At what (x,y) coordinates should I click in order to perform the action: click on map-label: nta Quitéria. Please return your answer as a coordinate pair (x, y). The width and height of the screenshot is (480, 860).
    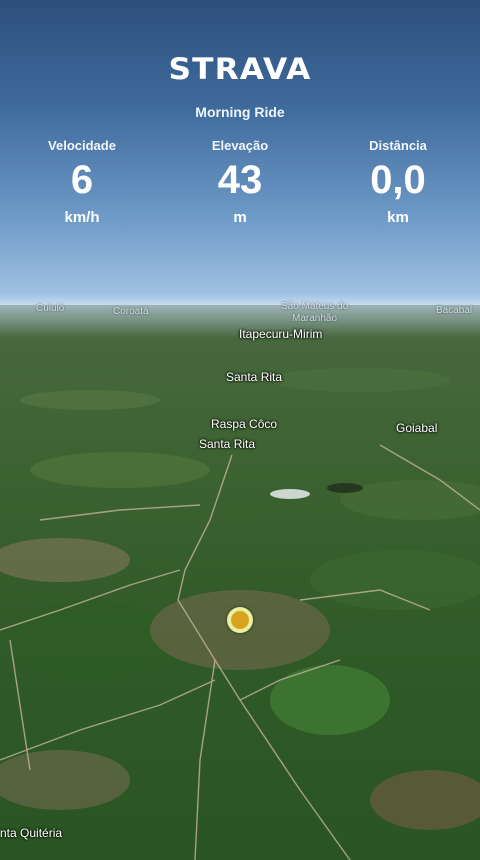
    Looking at the image, I should click on (31, 833).